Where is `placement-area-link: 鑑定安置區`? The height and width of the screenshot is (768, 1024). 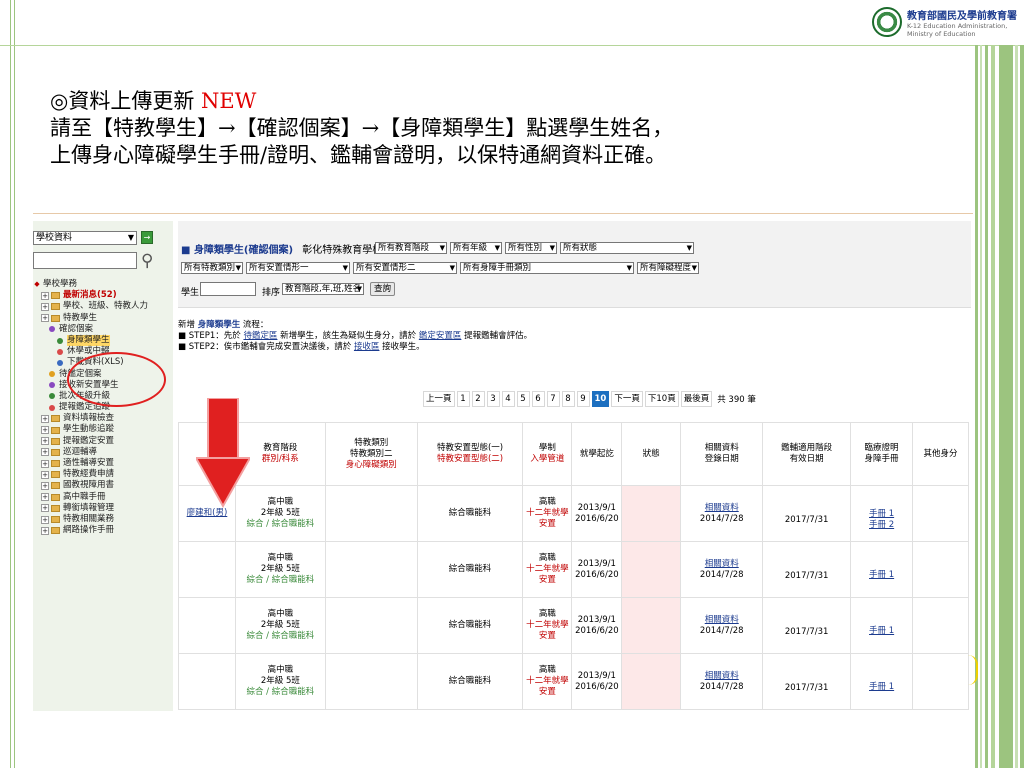 placement-area-link: 鑑定安置區 is located at coordinates (440, 336).